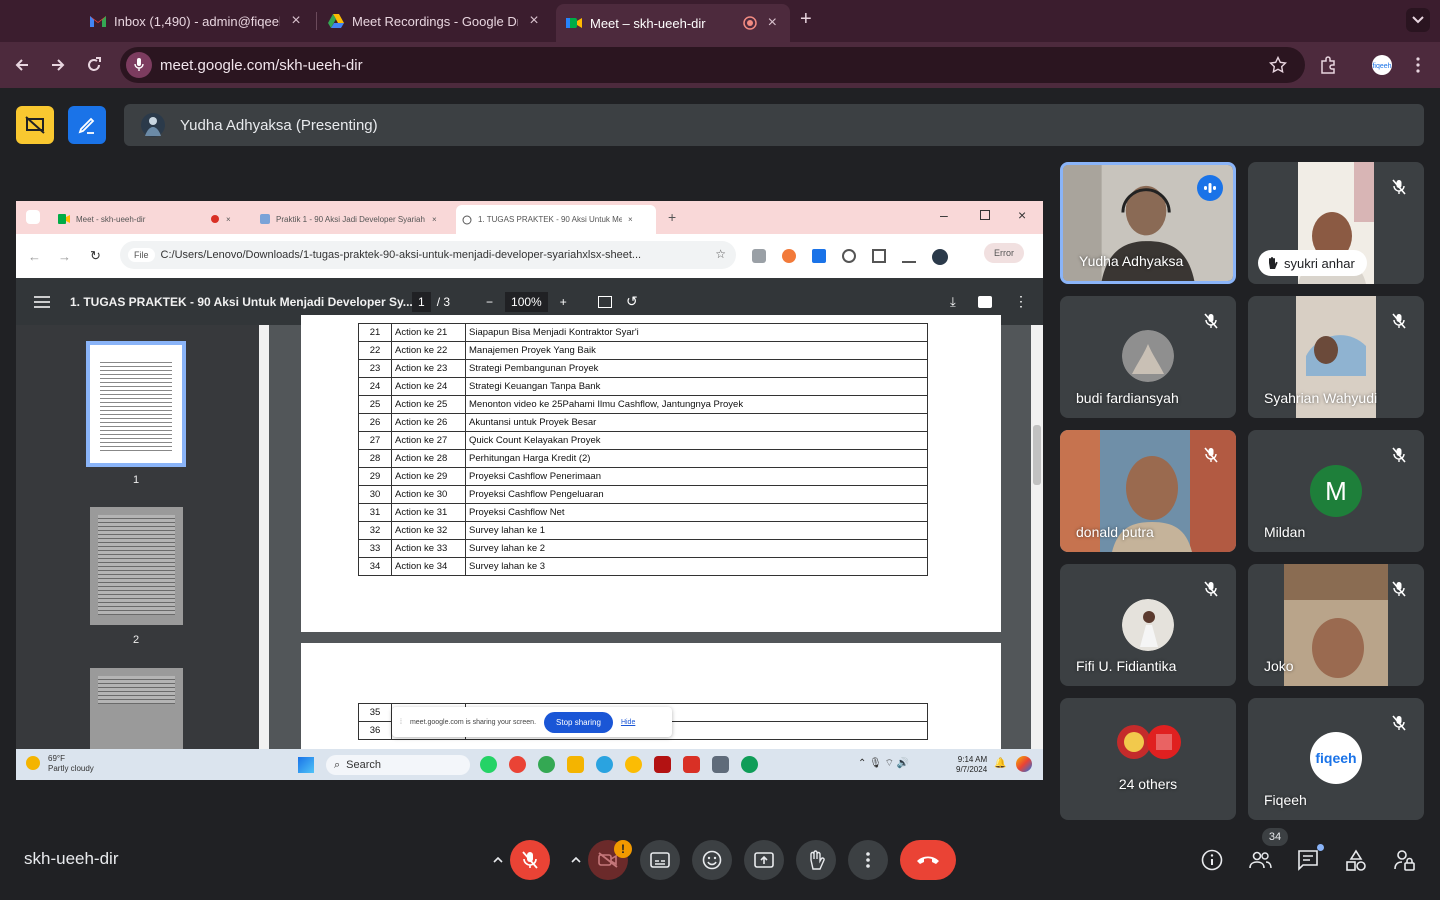 This screenshot has width=1440, height=900. Describe the element at coordinates (94, 65) in the screenshot. I see `reload-button` at that location.